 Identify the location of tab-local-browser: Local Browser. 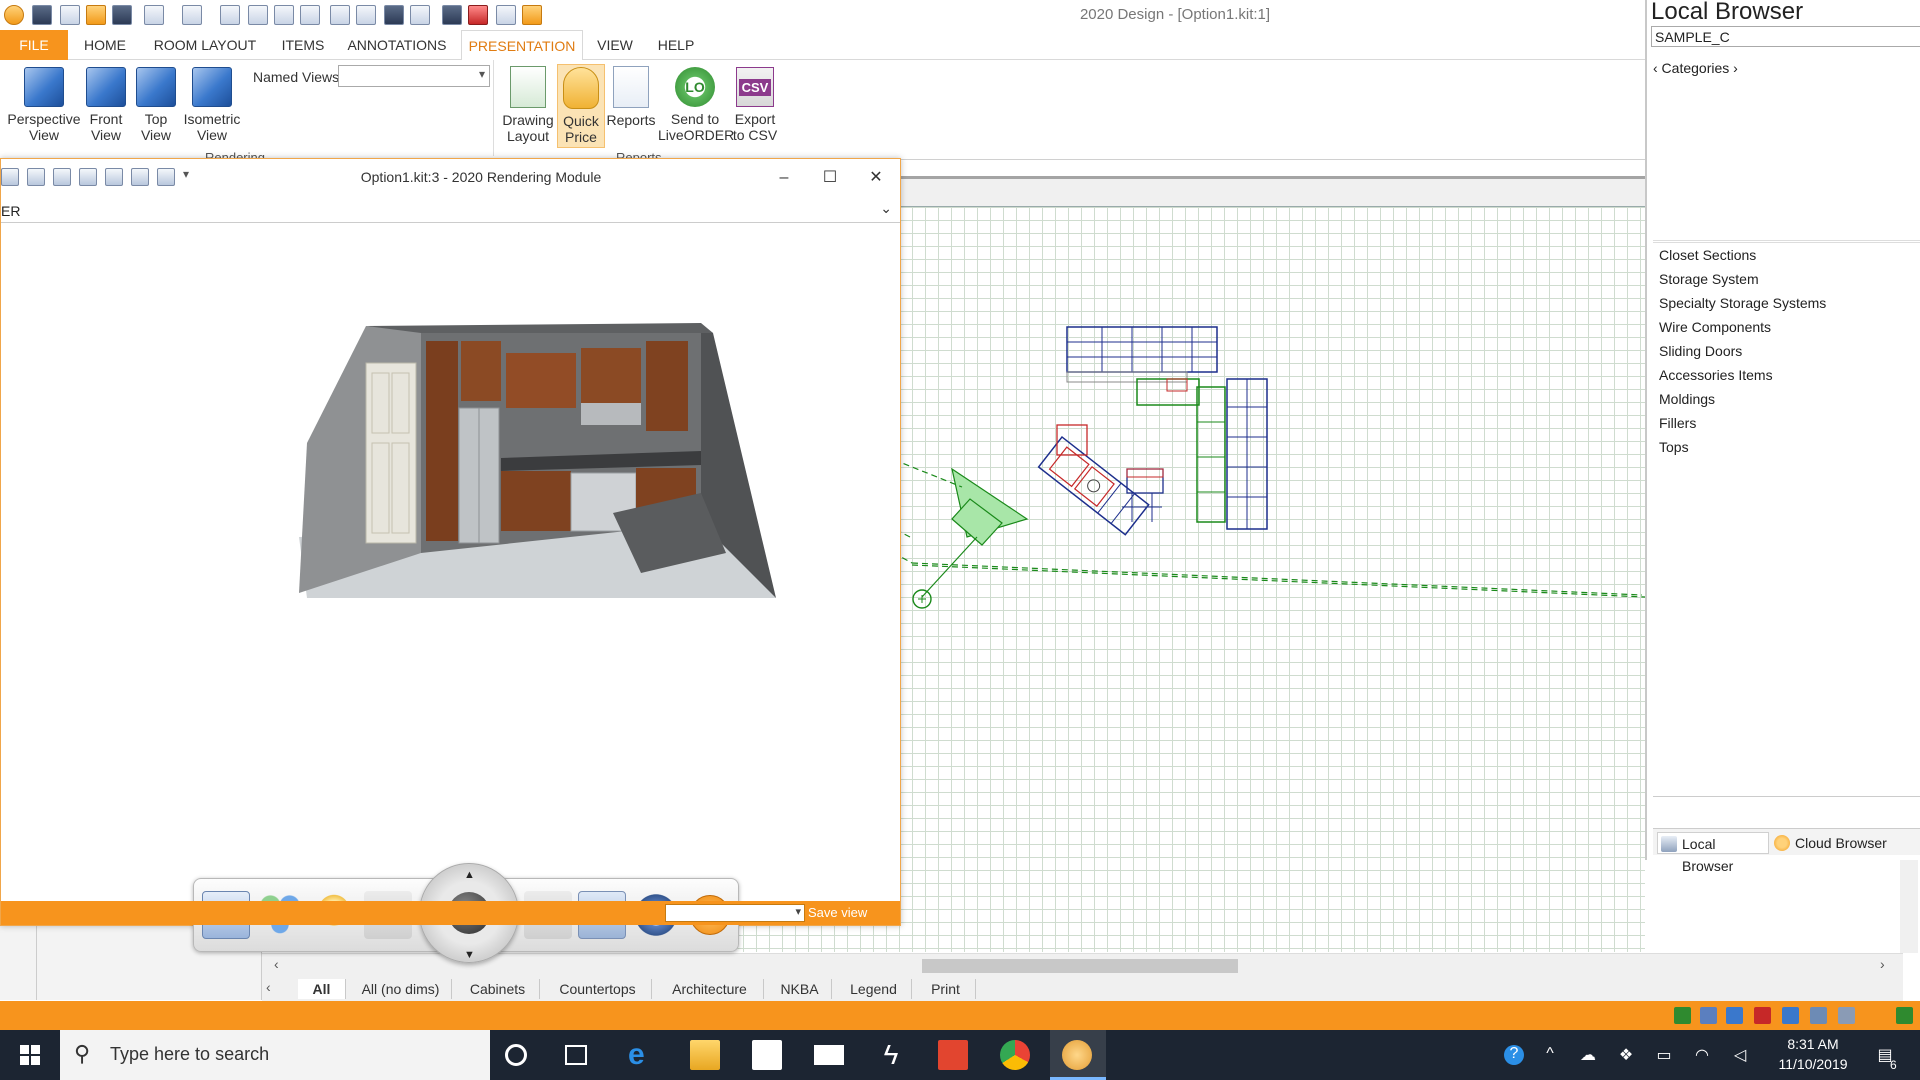
(1713, 853).